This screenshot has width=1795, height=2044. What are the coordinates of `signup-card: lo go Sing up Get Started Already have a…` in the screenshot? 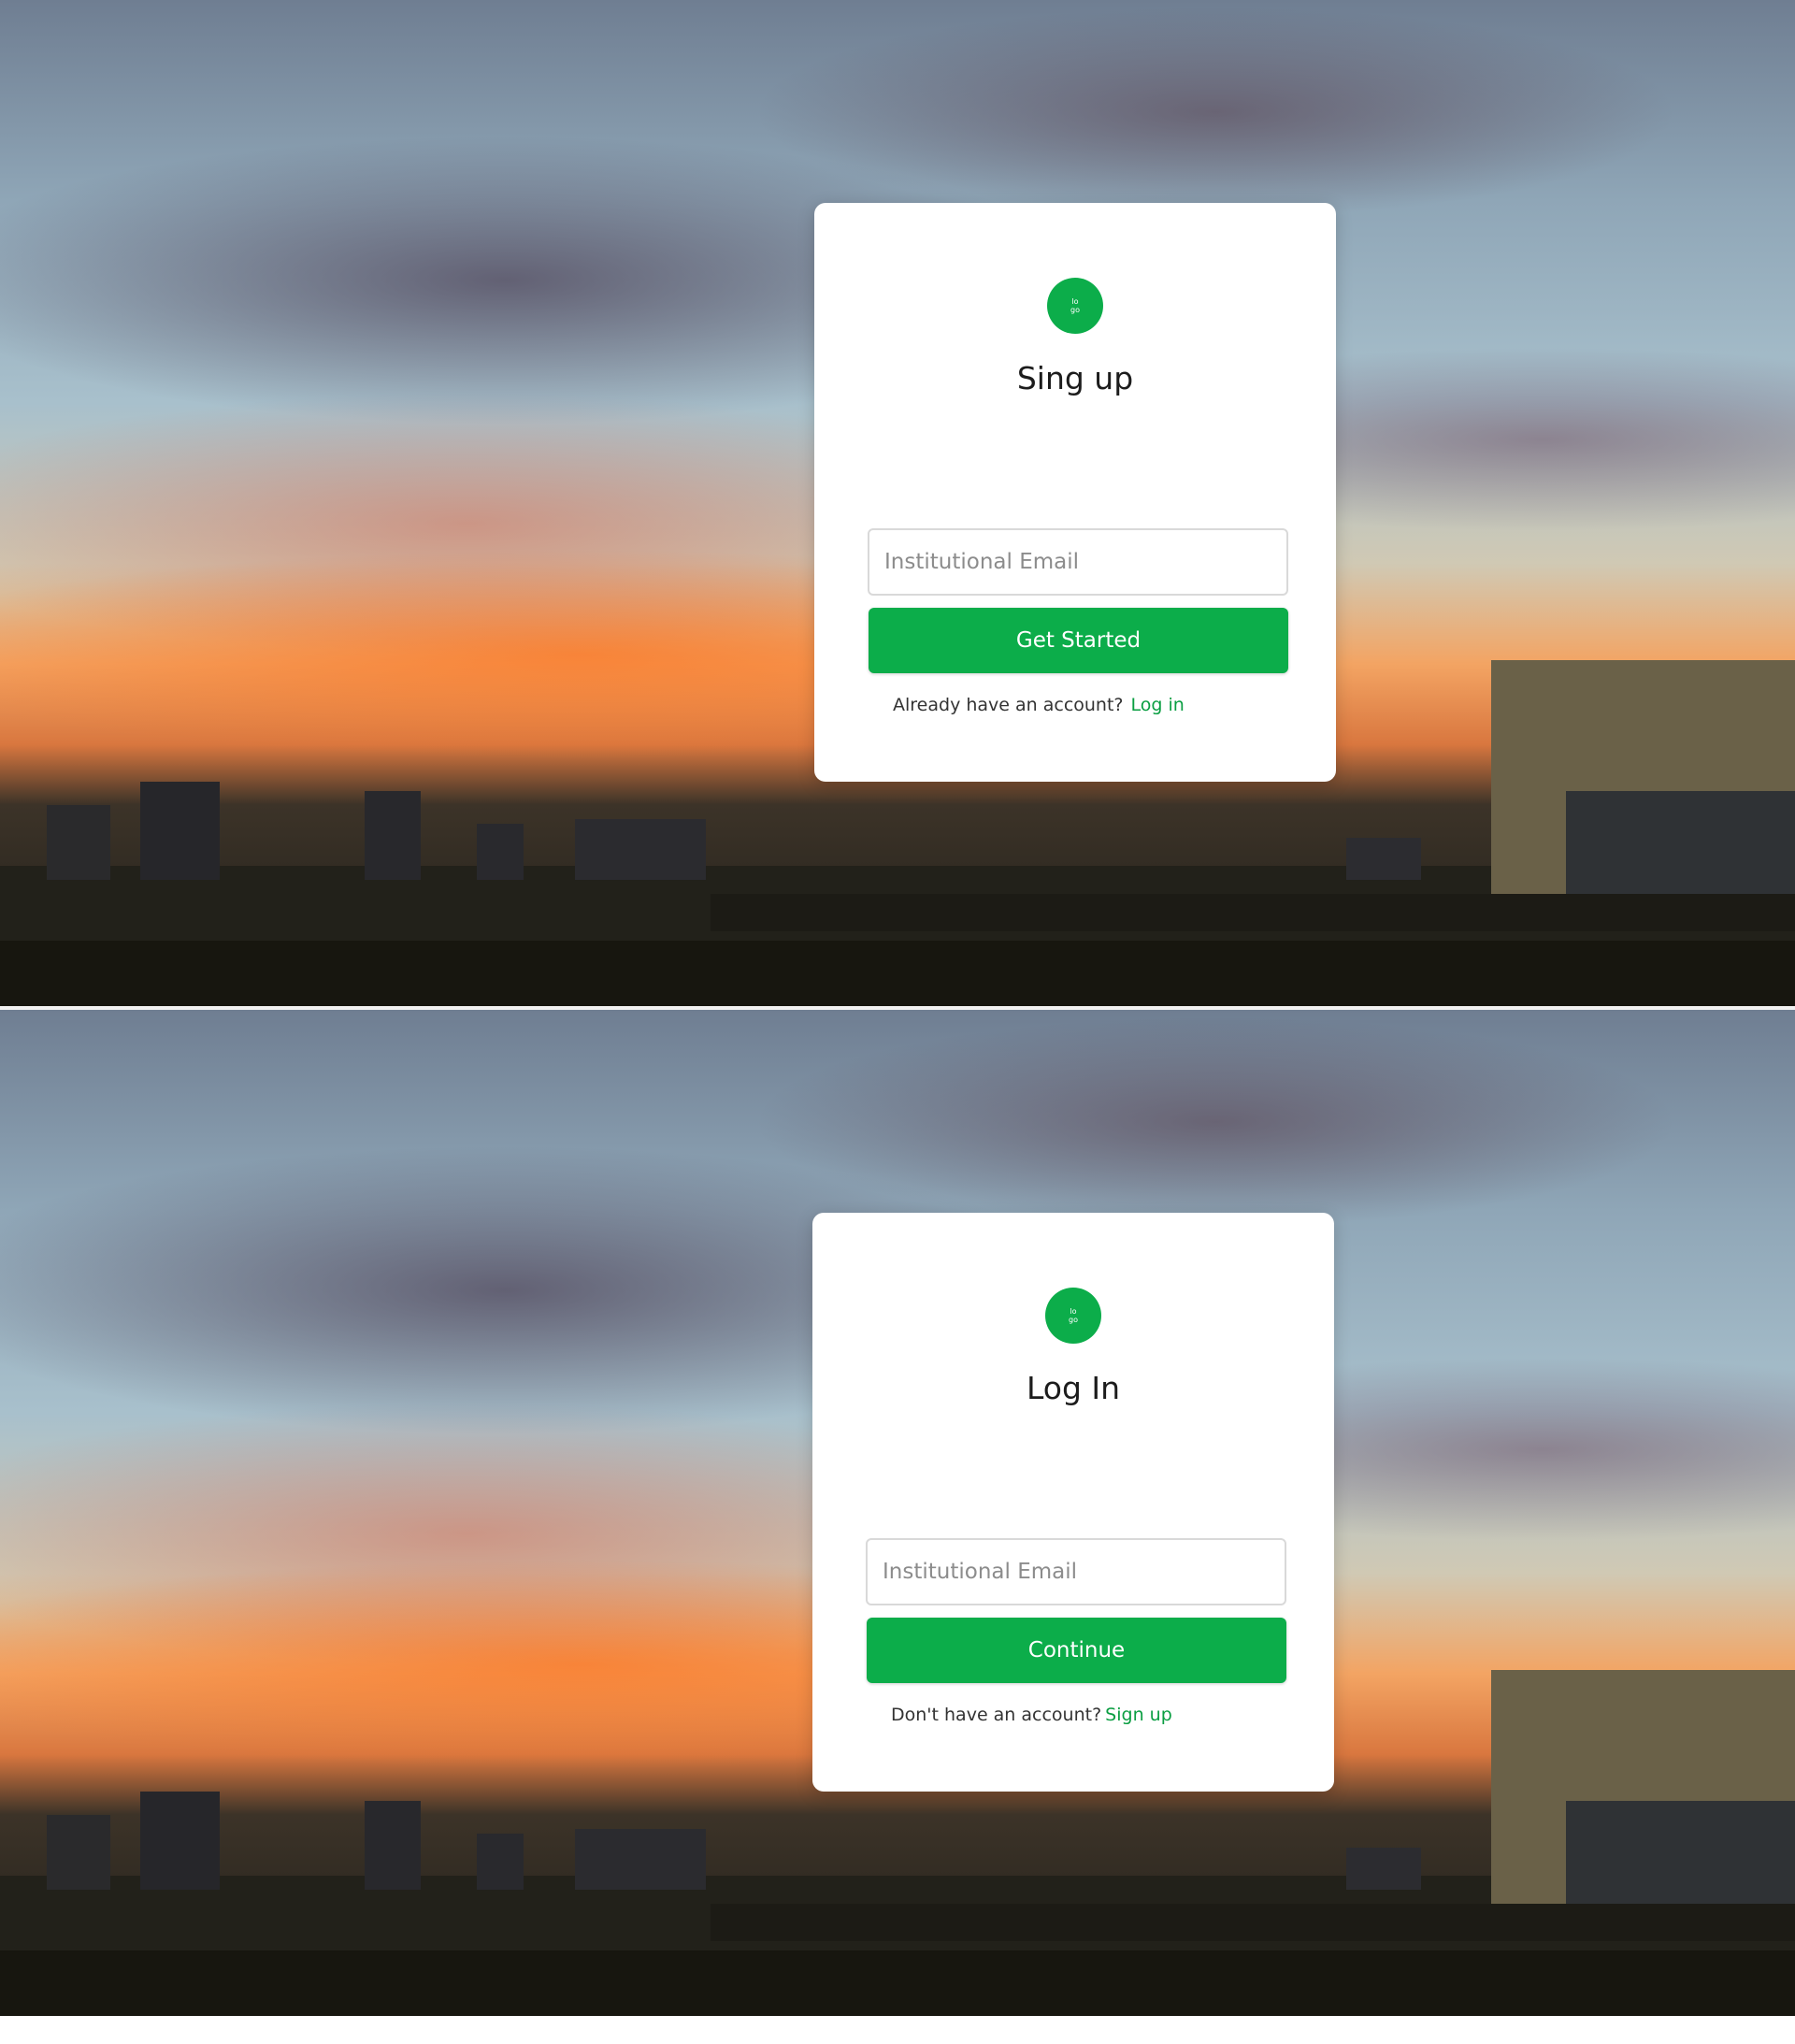 It's located at (1075, 492).